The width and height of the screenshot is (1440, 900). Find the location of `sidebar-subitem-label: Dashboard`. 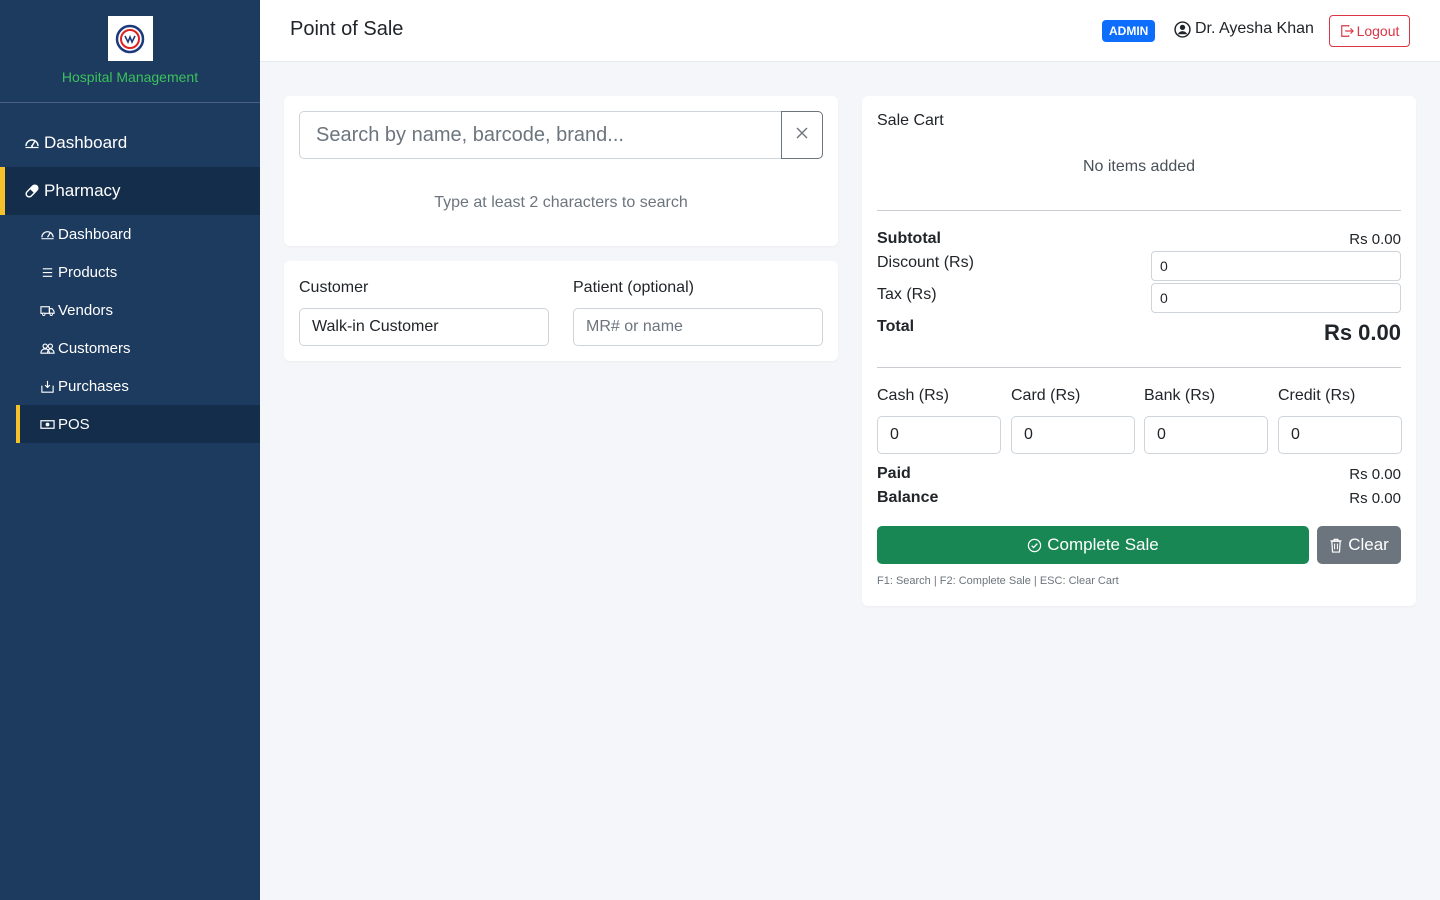

sidebar-subitem-label: Dashboard is located at coordinates (95, 234).